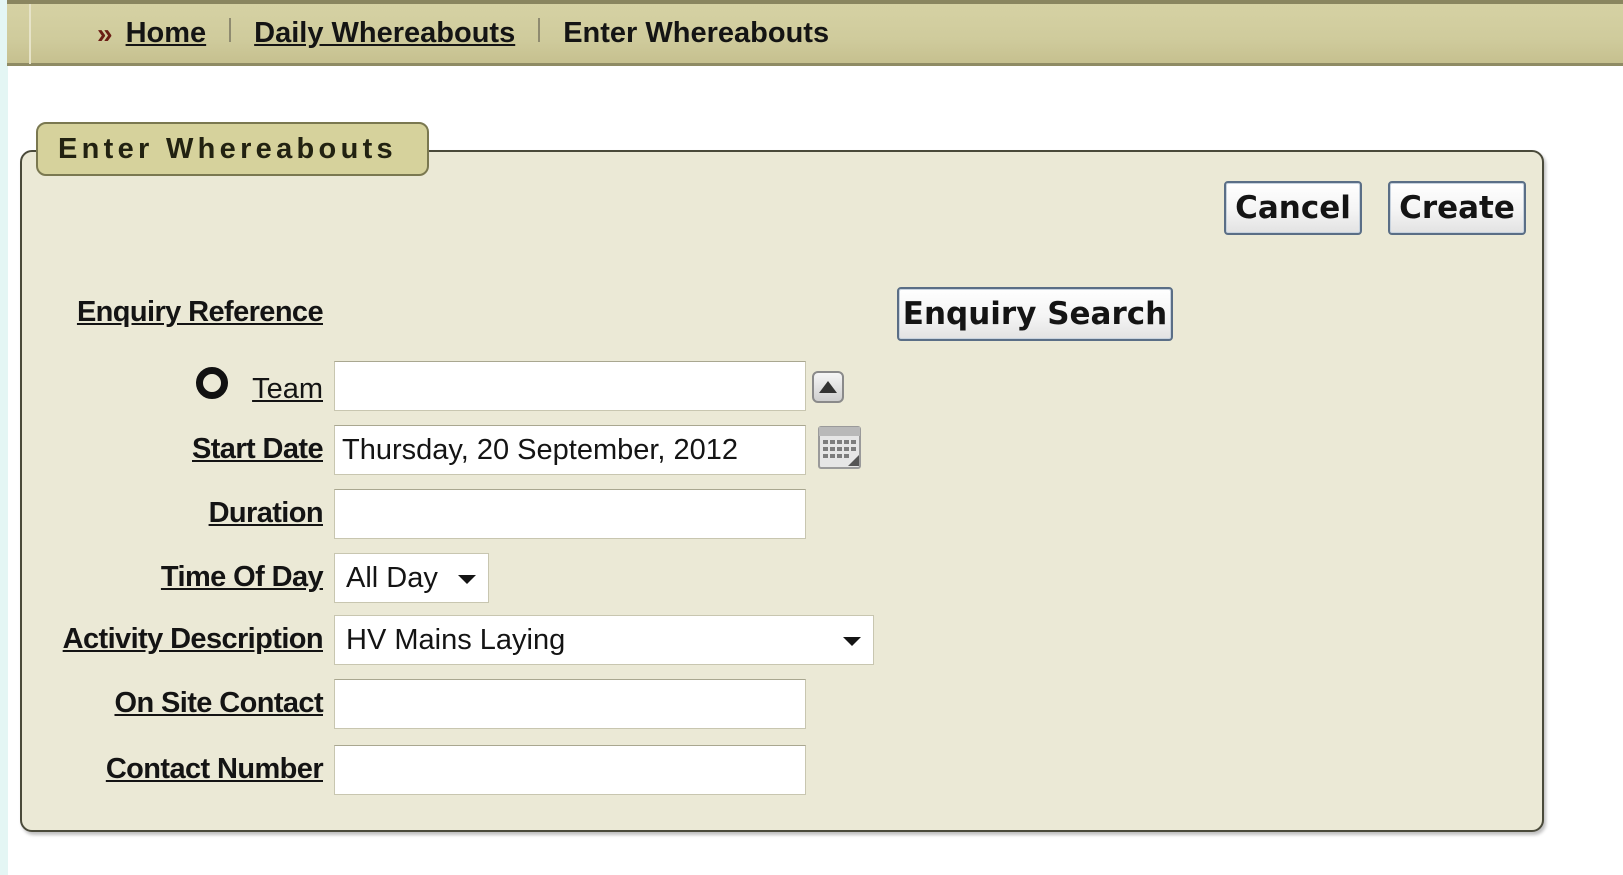 The width and height of the screenshot is (1623, 875). I want to click on team-input, so click(570, 386).